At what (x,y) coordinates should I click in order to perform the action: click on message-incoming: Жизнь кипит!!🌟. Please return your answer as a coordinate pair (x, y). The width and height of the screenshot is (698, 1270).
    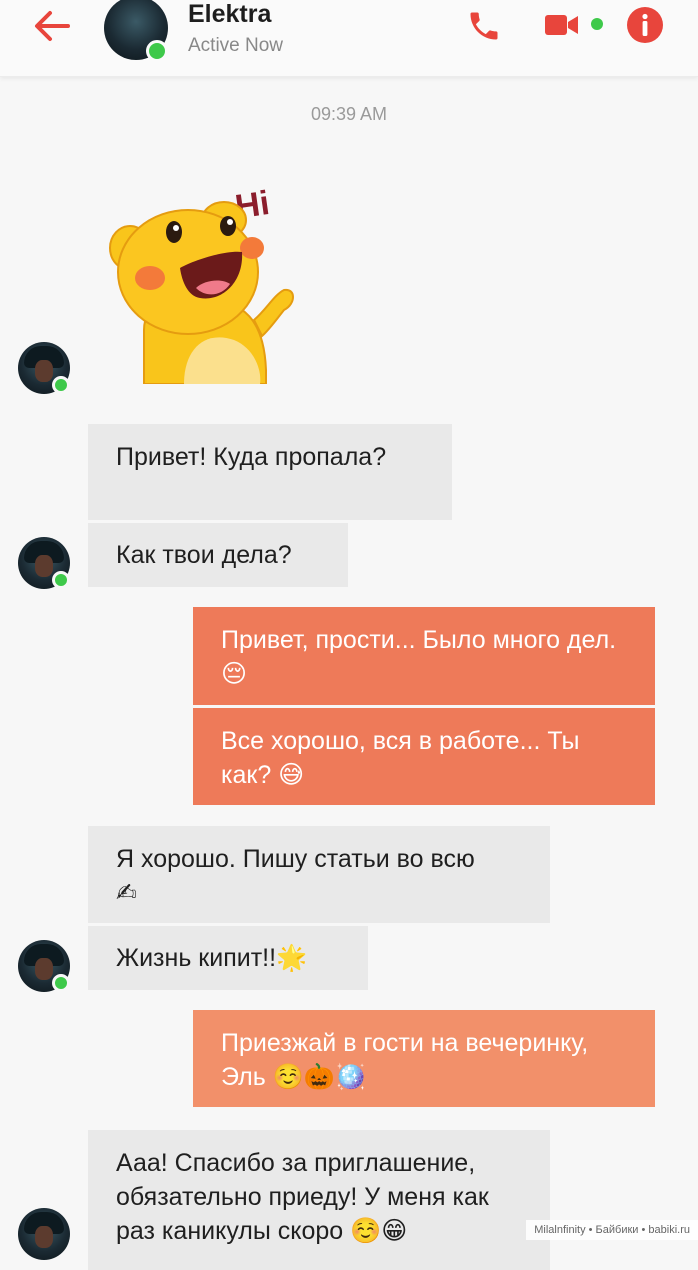
    Looking at the image, I should click on (228, 958).